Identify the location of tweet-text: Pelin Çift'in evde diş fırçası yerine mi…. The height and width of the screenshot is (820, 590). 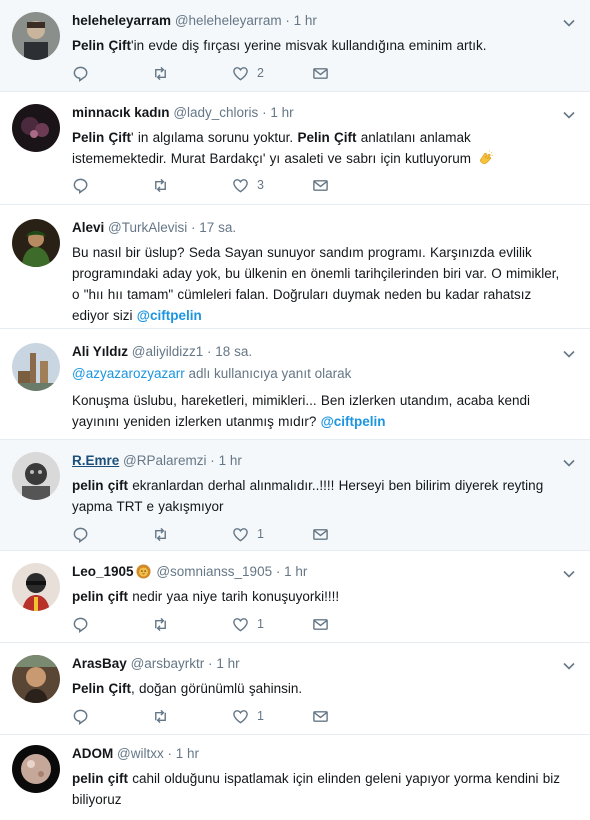
(316, 45).